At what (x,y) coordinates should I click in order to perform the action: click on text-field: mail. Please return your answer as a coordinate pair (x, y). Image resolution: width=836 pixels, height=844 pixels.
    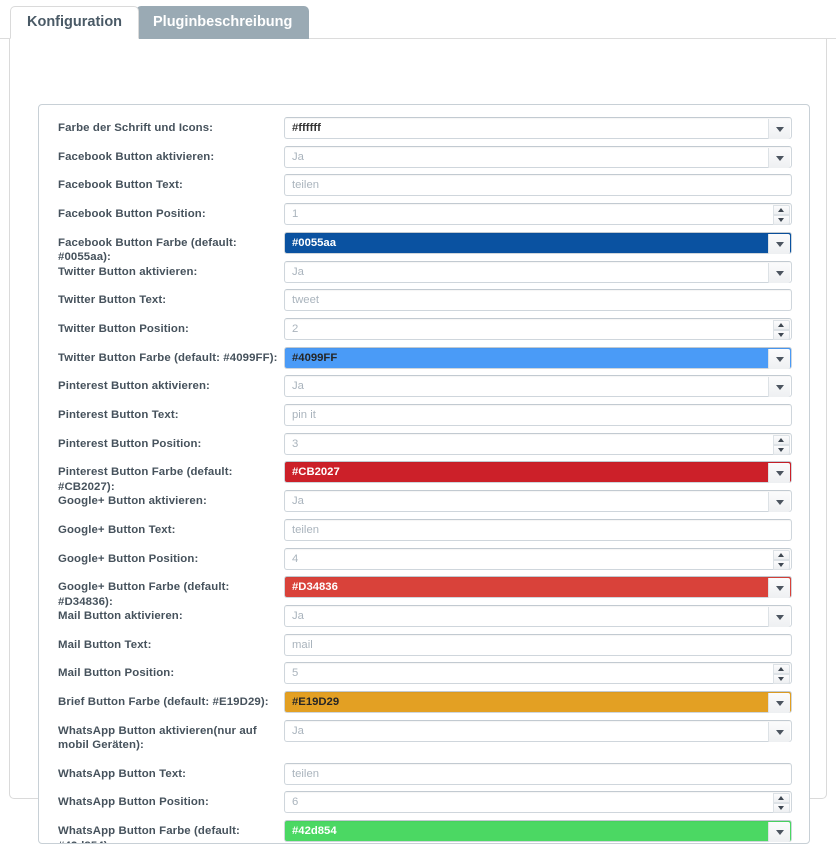
    Looking at the image, I should click on (538, 644).